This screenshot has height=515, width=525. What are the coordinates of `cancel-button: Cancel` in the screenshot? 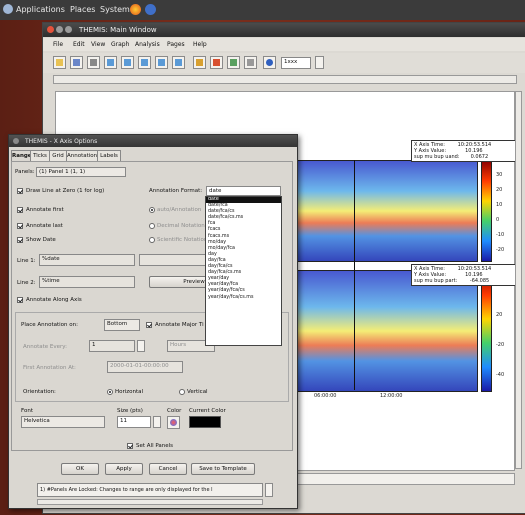 It's located at (168, 469).